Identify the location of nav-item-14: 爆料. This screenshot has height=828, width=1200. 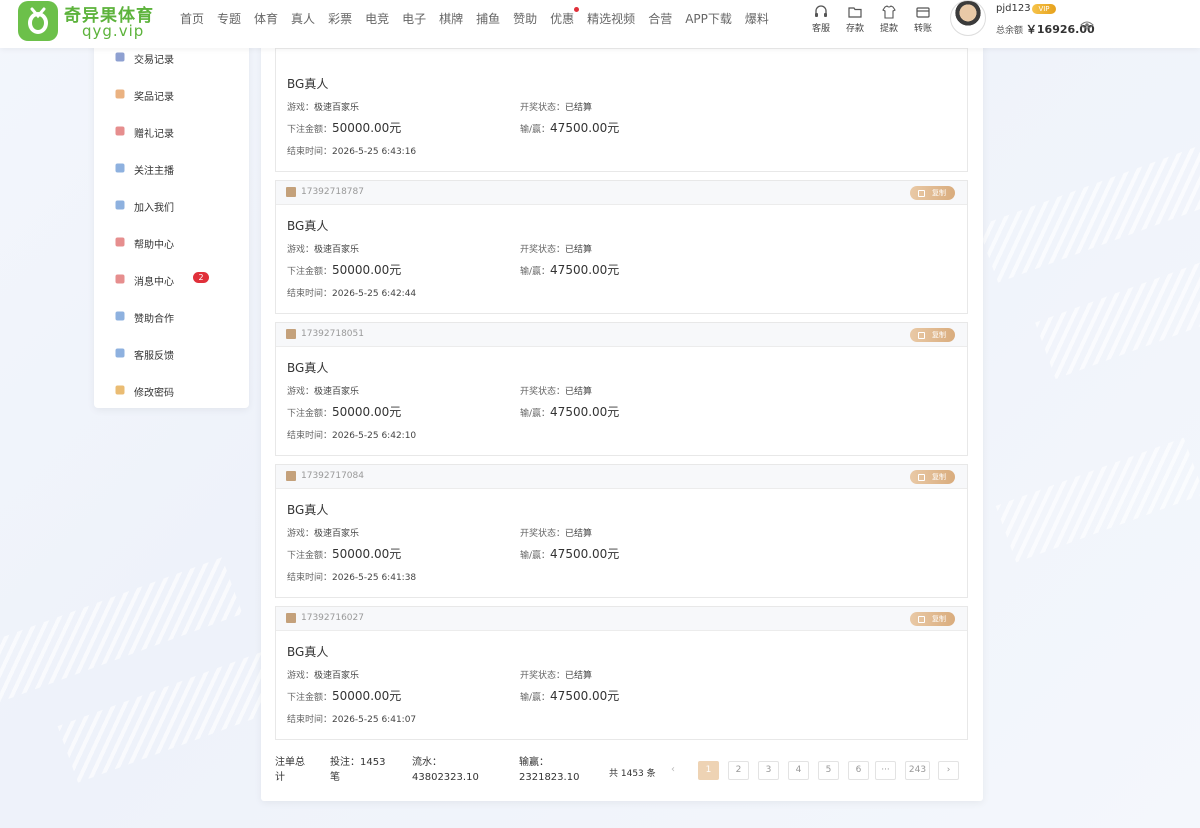
(757, 18).